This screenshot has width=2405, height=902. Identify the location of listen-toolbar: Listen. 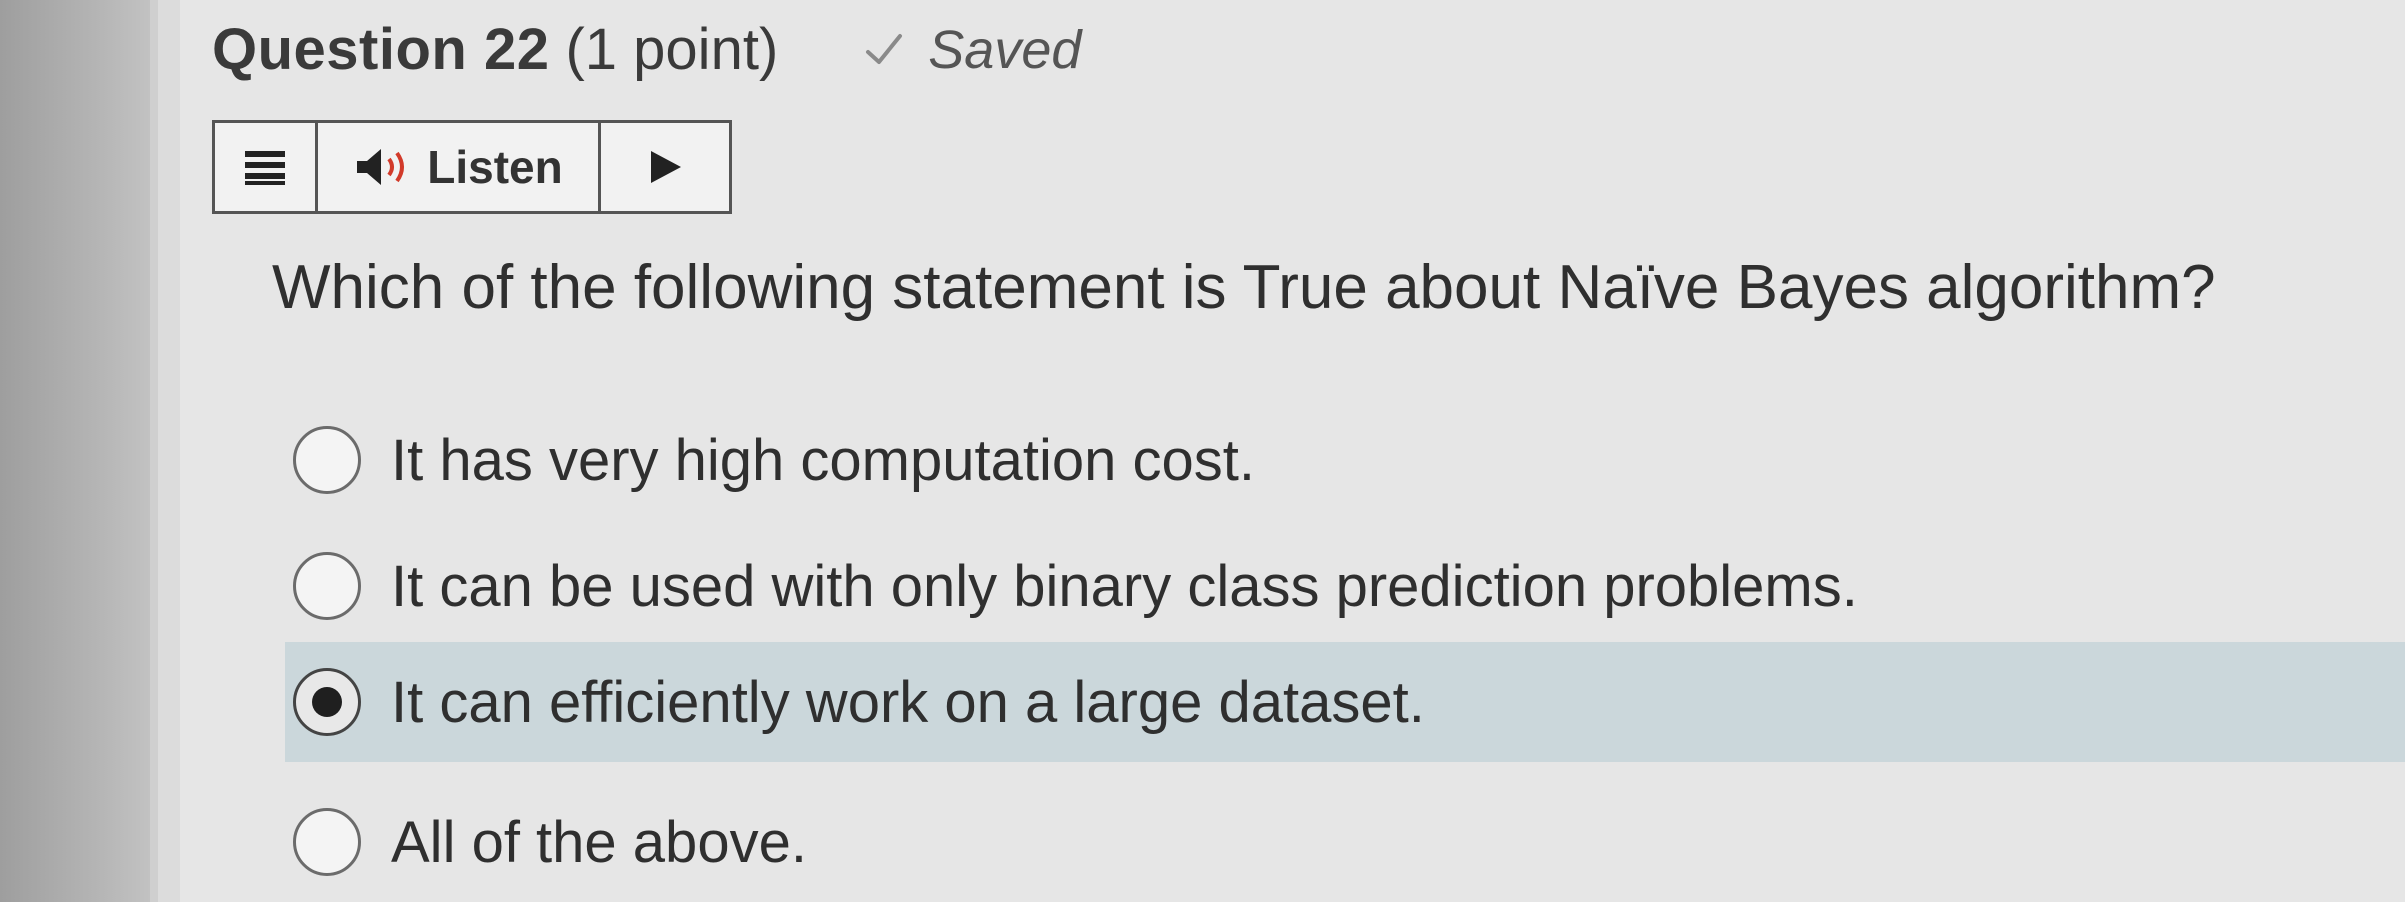
(472, 167).